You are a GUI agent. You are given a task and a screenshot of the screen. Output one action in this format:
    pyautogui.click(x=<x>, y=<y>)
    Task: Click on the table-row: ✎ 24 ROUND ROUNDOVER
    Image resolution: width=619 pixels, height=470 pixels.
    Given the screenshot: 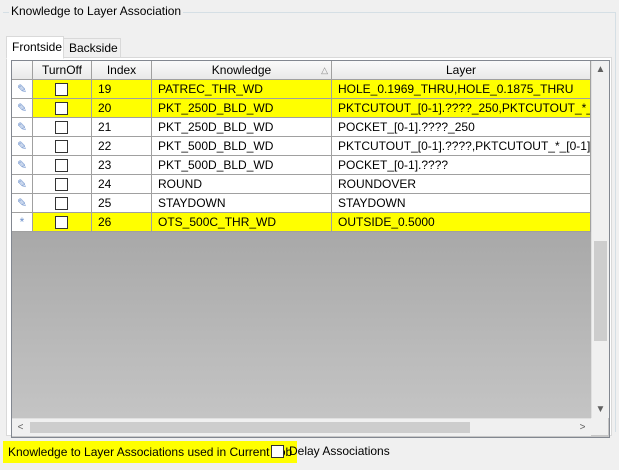 What is the action you would take?
    pyautogui.click(x=301, y=184)
    